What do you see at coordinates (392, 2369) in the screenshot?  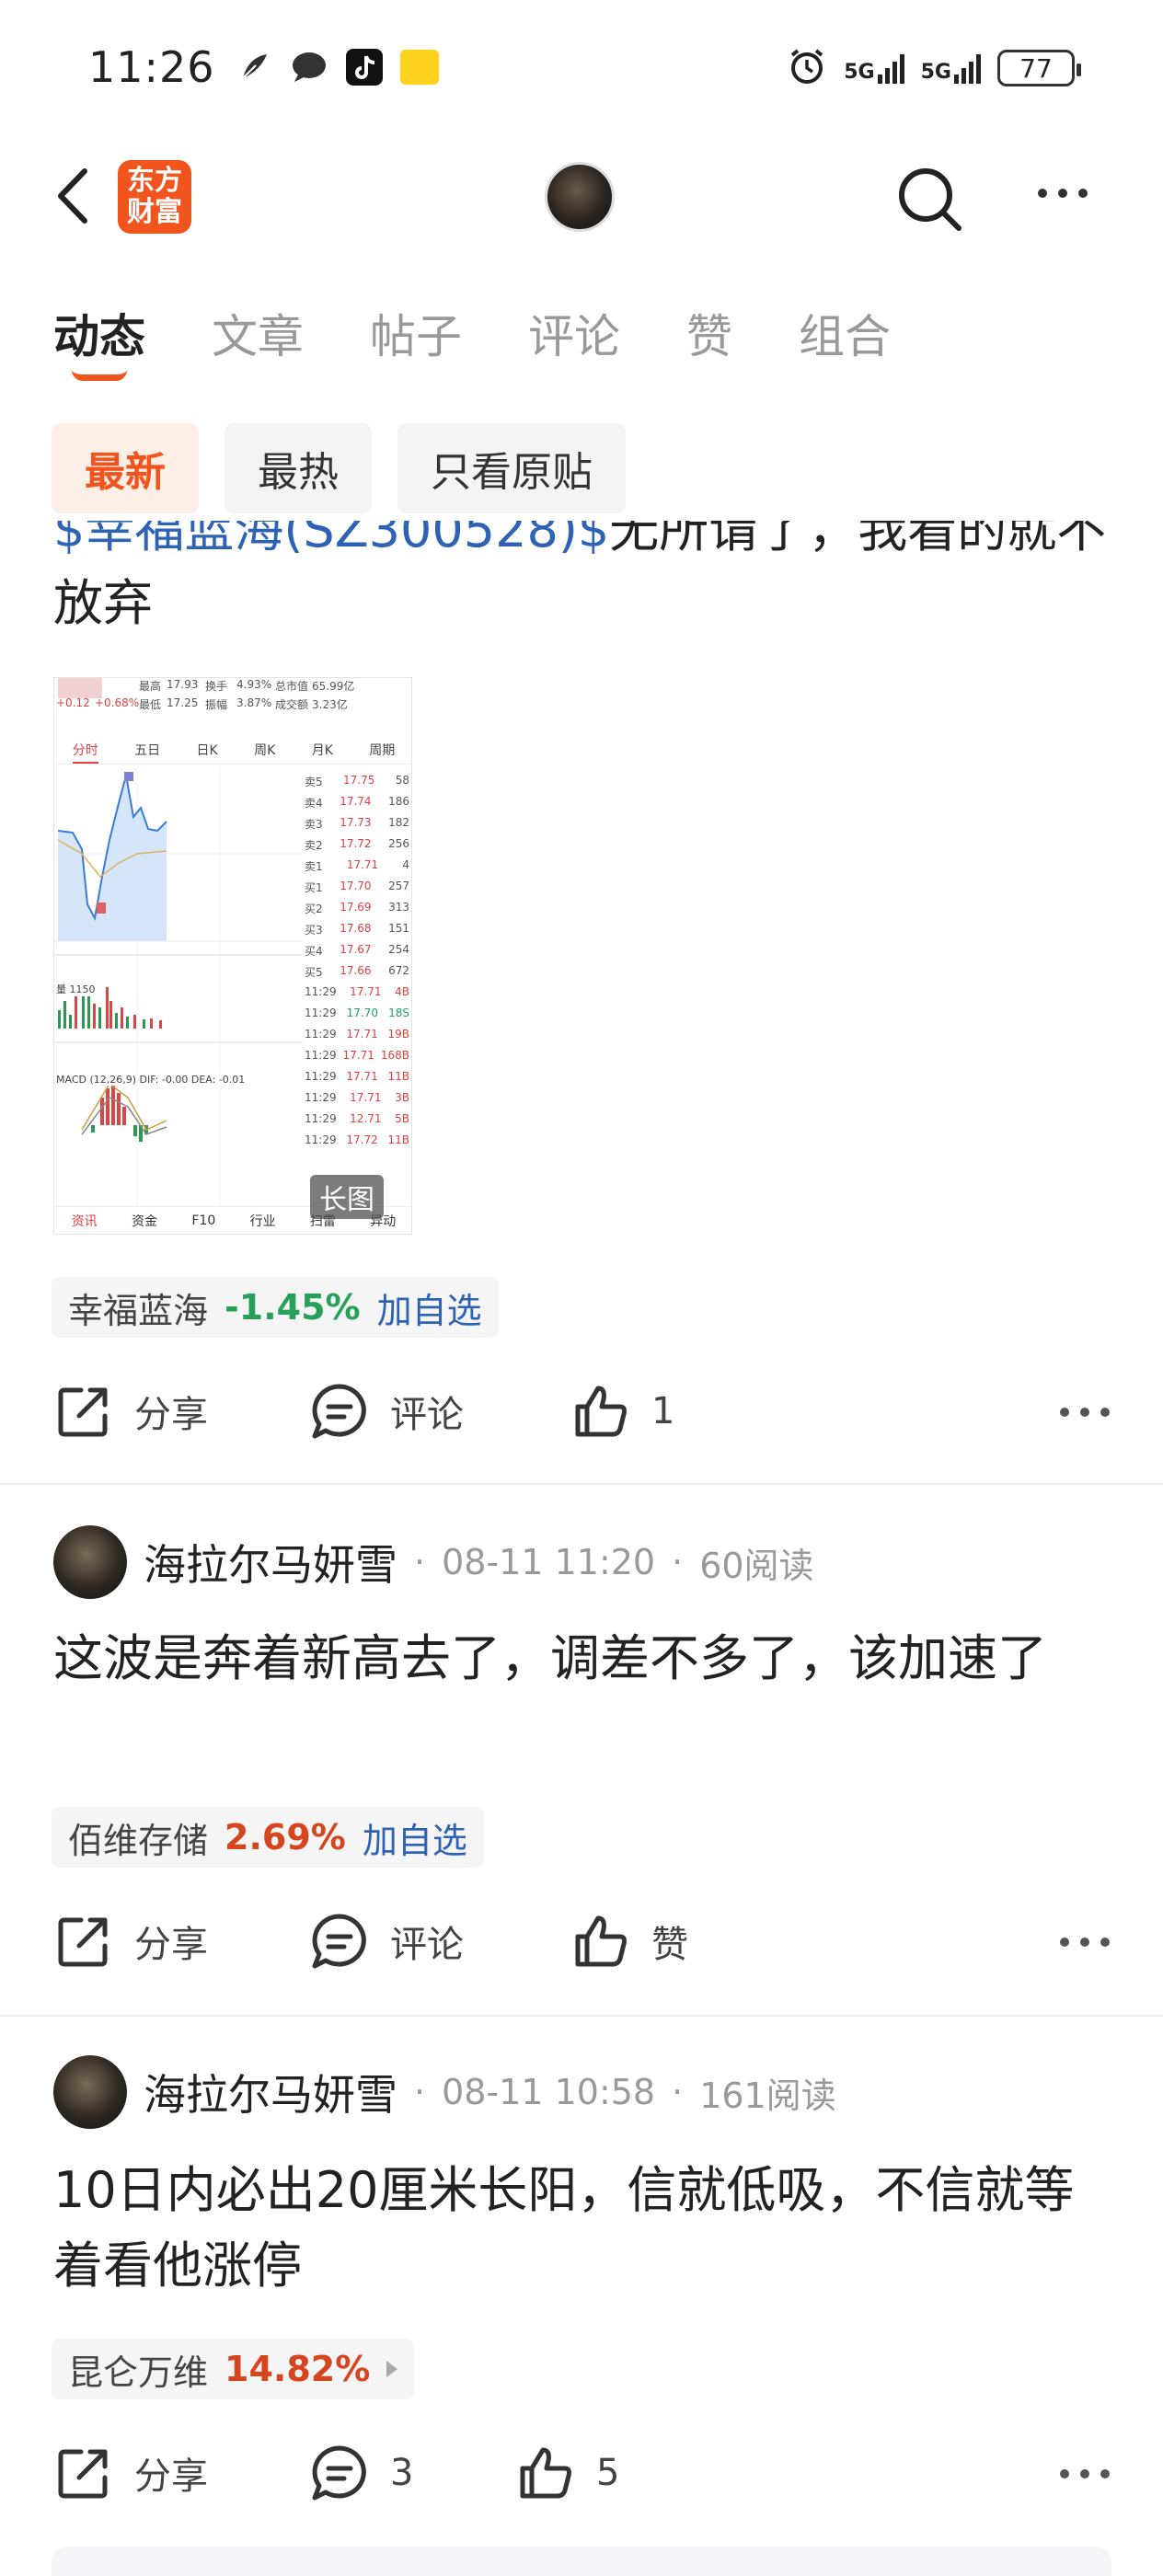 I see `chevron-right-icon` at bounding box center [392, 2369].